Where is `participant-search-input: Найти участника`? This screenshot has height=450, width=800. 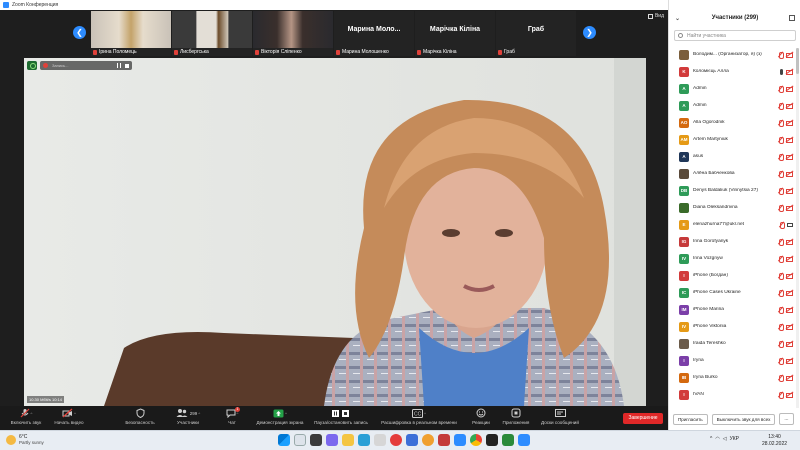 participant-search-input: Найти участника is located at coordinates (735, 35).